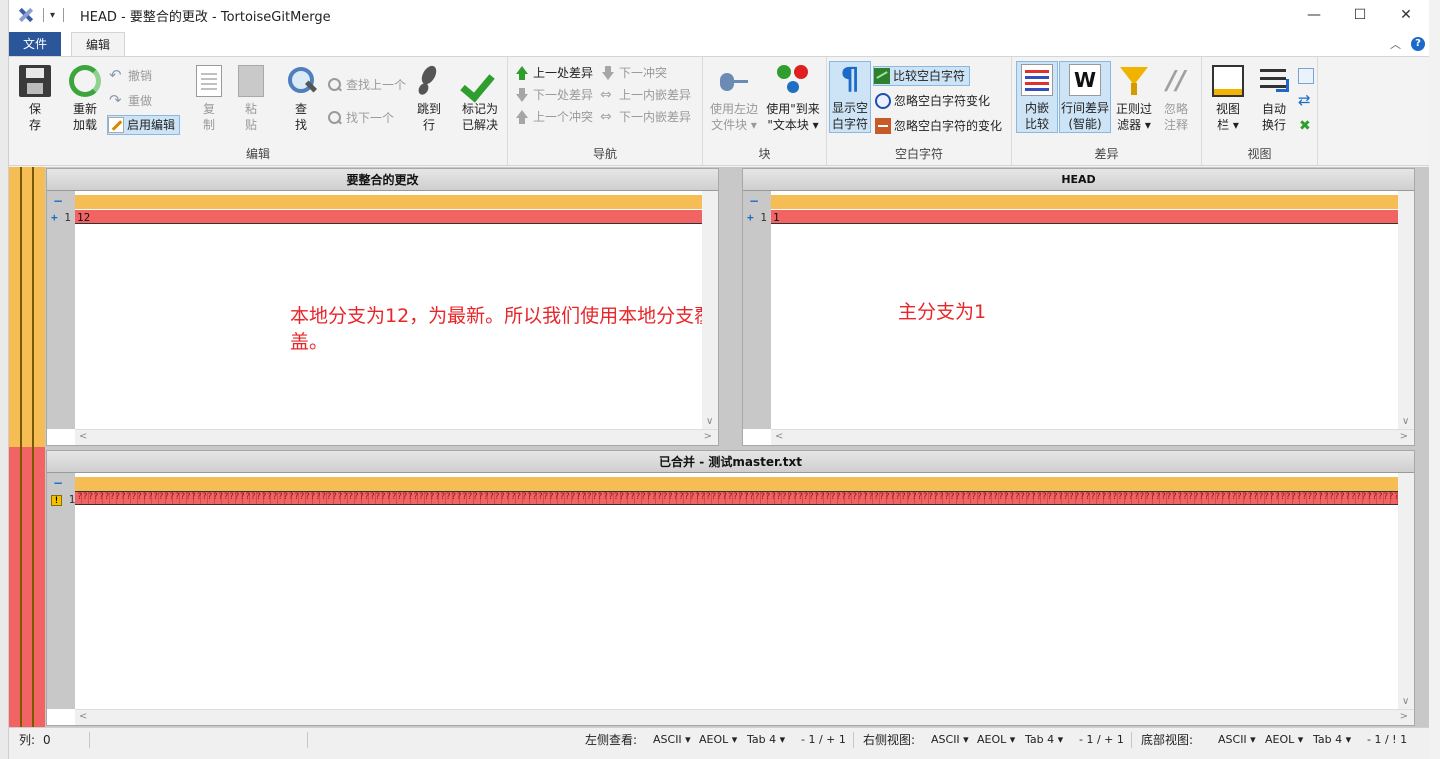 This screenshot has height=759, width=1440. Describe the element at coordinates (63, 499) in the screenshot. I see `bottom-line-number: ! 1` at that location.